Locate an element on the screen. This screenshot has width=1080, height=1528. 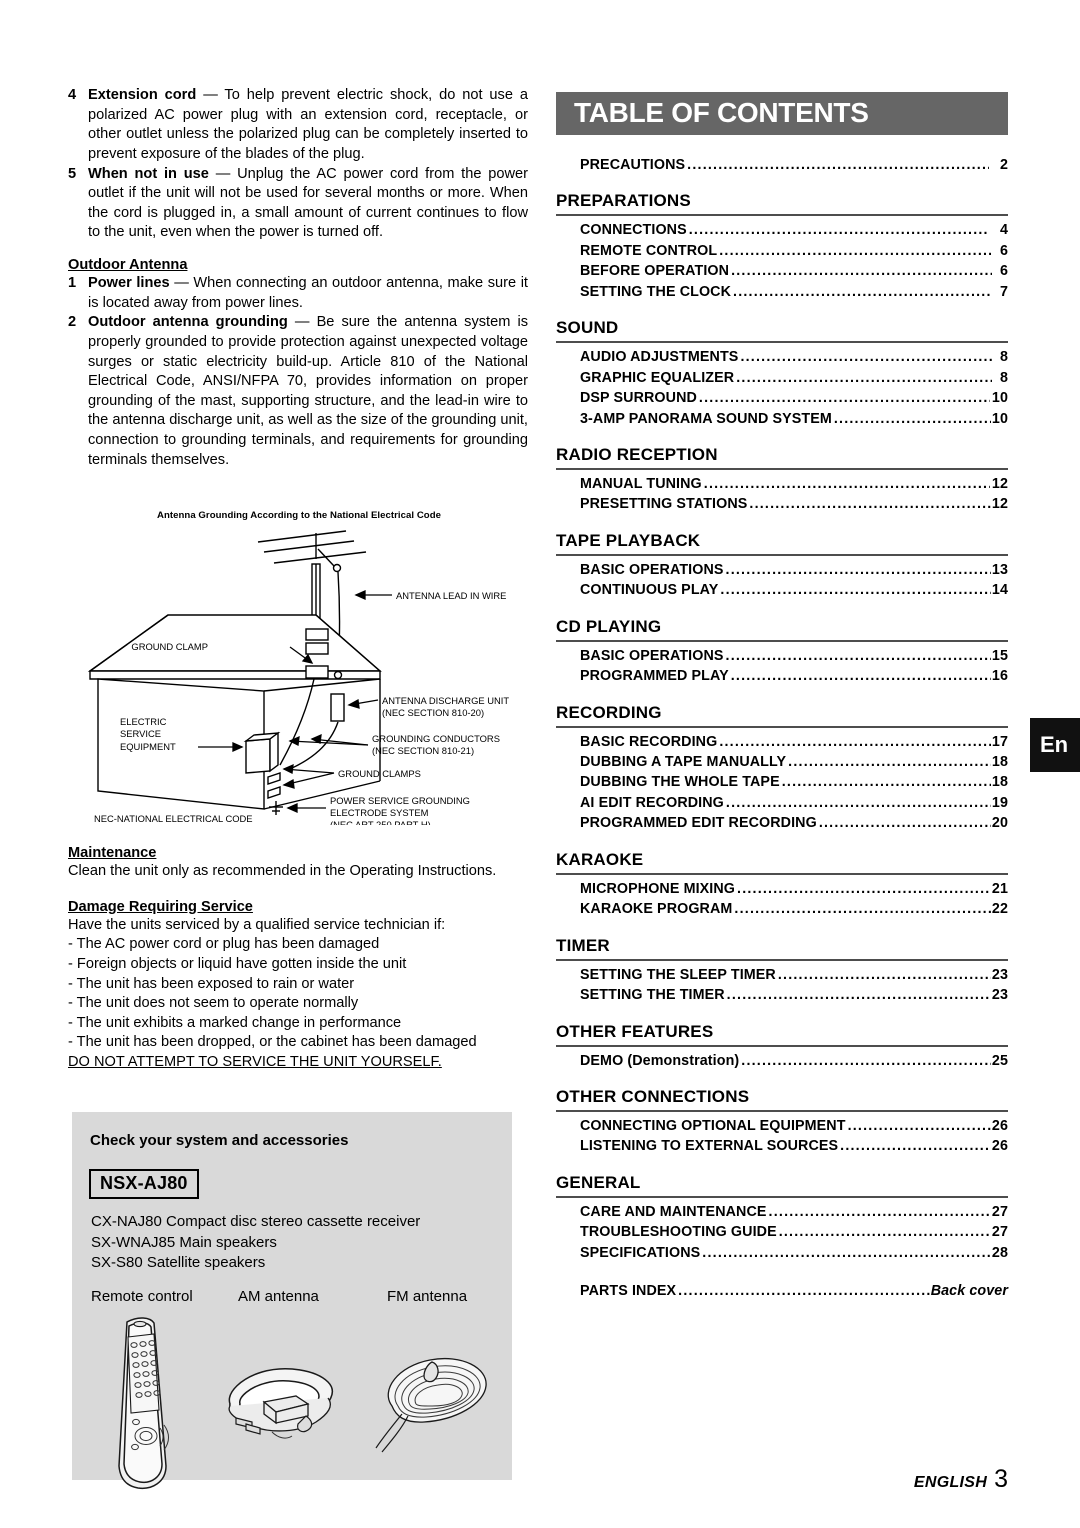
toc-entry-label: MANUAL TUNING is located at coordinates (641, 483).